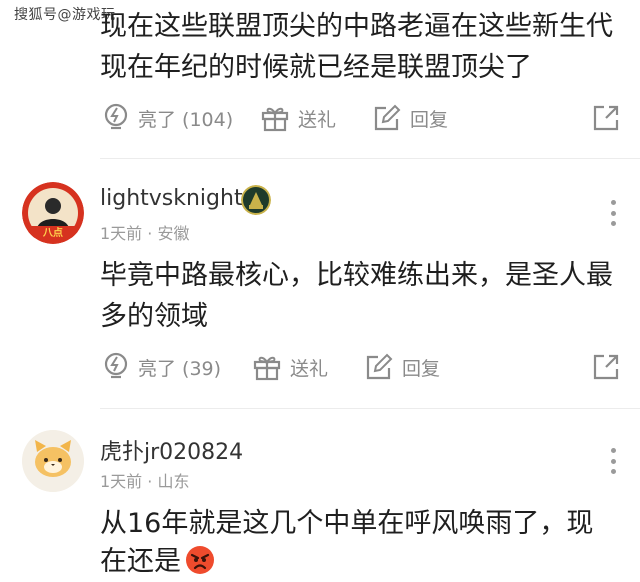 This screenshot has height=582, width=640. I want to click on comment-body-line: 从16年就是这几个中单在呼风唤雨了，现, so click(347, 523).